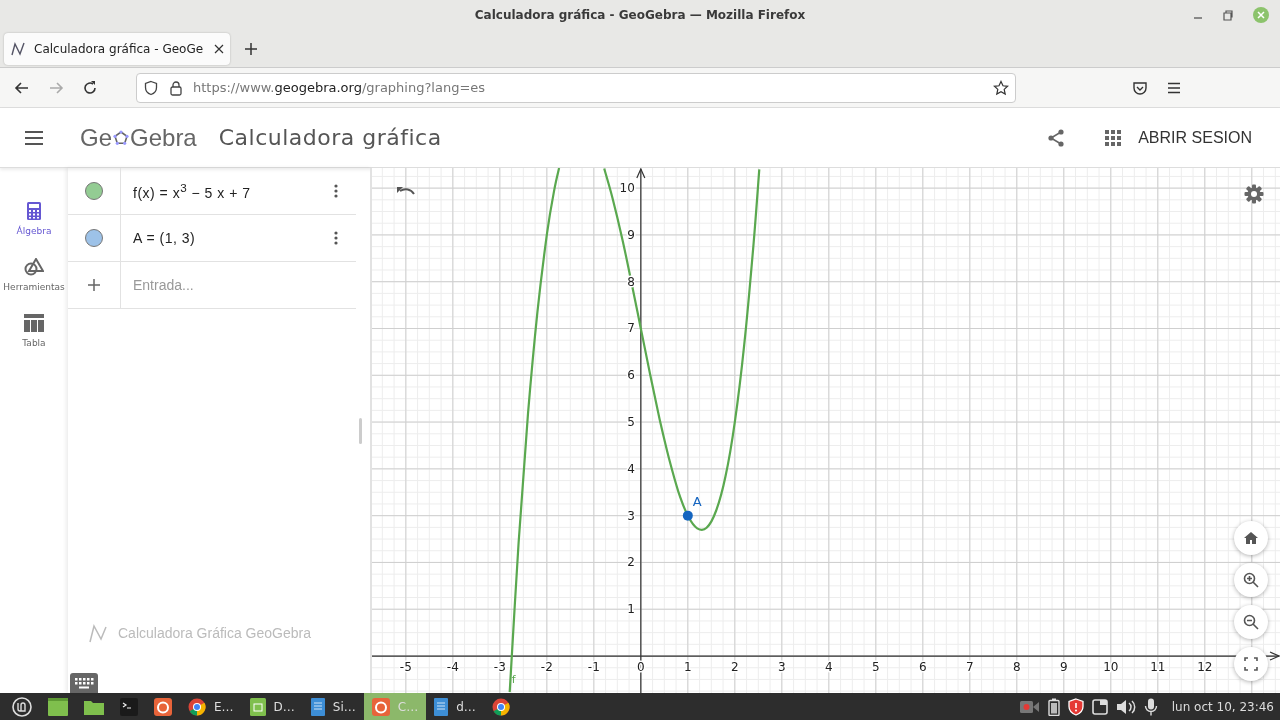 The width and height of the screenshot is (1280, 720). I want to click on x-tick-label: -5, so click(405, 667).